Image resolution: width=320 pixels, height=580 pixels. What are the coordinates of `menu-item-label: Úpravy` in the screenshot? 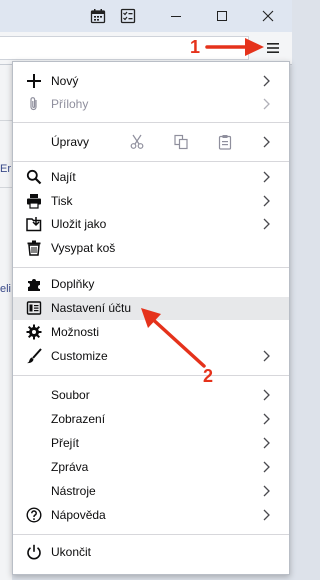 It's located at (70, 142).